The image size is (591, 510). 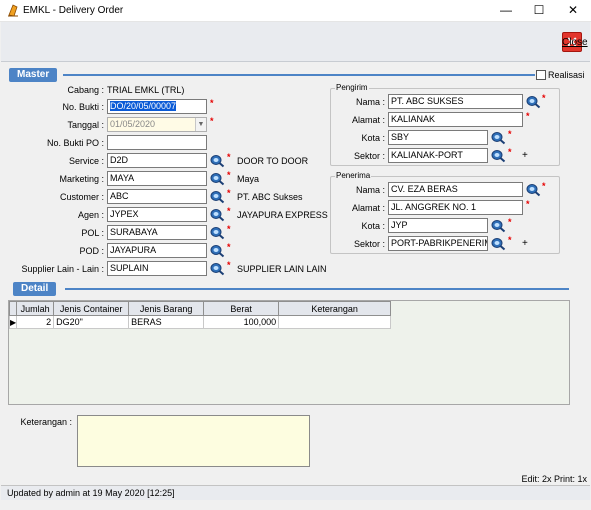 What do you see at coordinates (46, 422) in the screenshot?
I see `keterangan-label: Keterangan :` at bounding box center [46, 422].